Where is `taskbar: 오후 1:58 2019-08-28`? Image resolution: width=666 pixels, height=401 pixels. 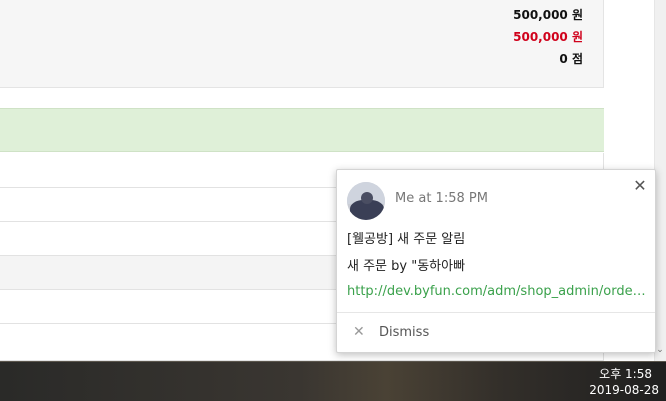
taskbar: 오후 1:58 2019-08-28 is located at coordinates (333, 381).